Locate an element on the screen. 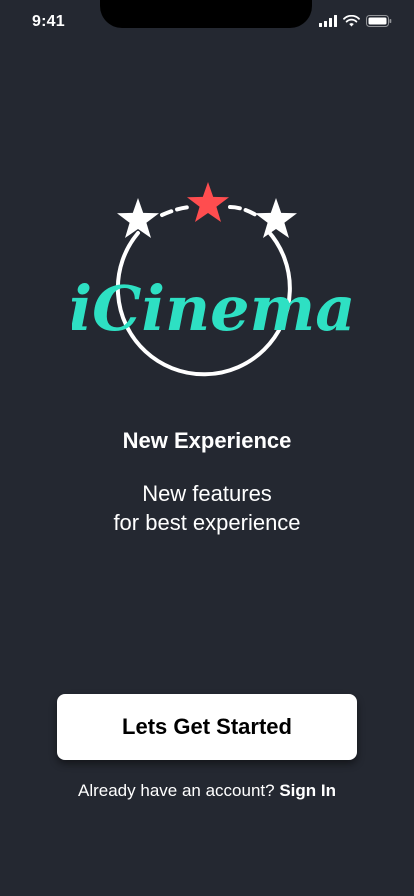  onboarding-subtitle: New features for best experience is located at coordinates (207, 508).